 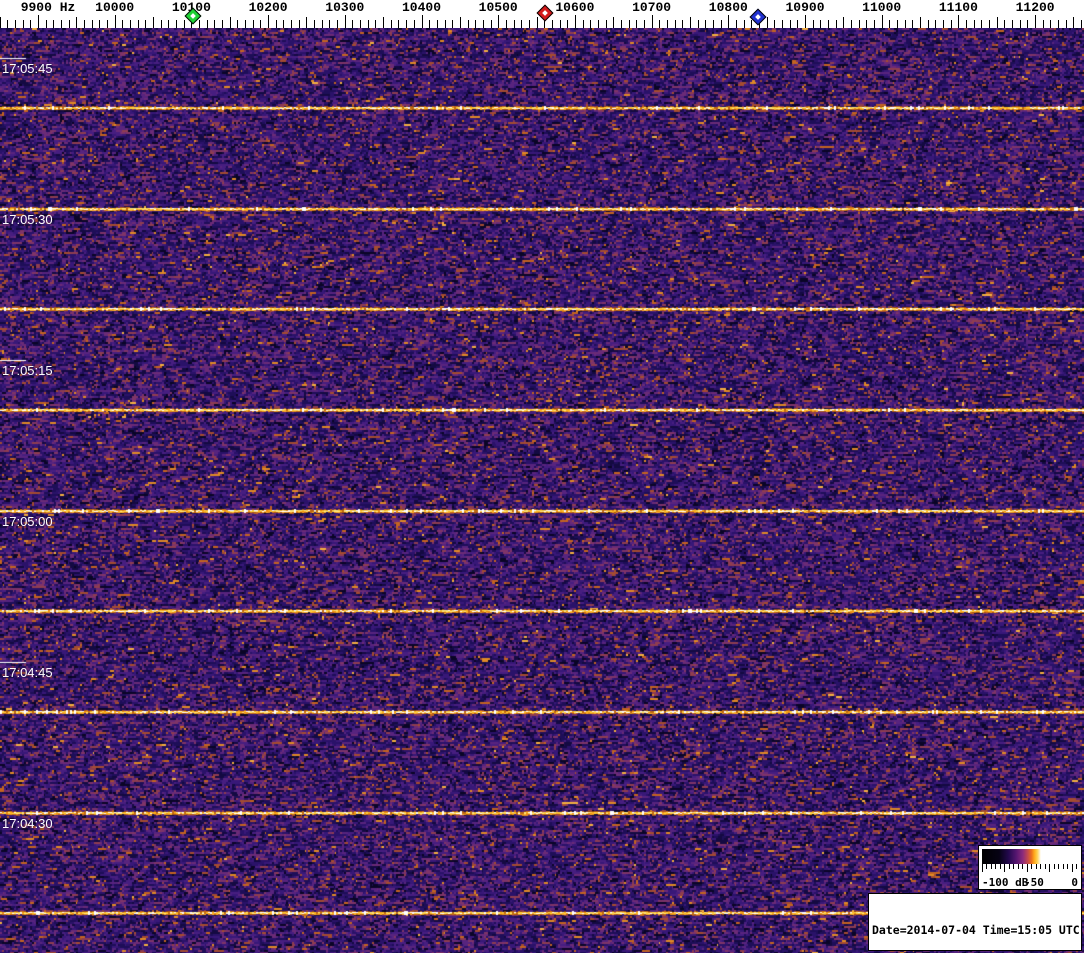 I want to click on info-date-time: Date=2014-07-04 Time=15:05 UTC, so click(x=976, y=930).